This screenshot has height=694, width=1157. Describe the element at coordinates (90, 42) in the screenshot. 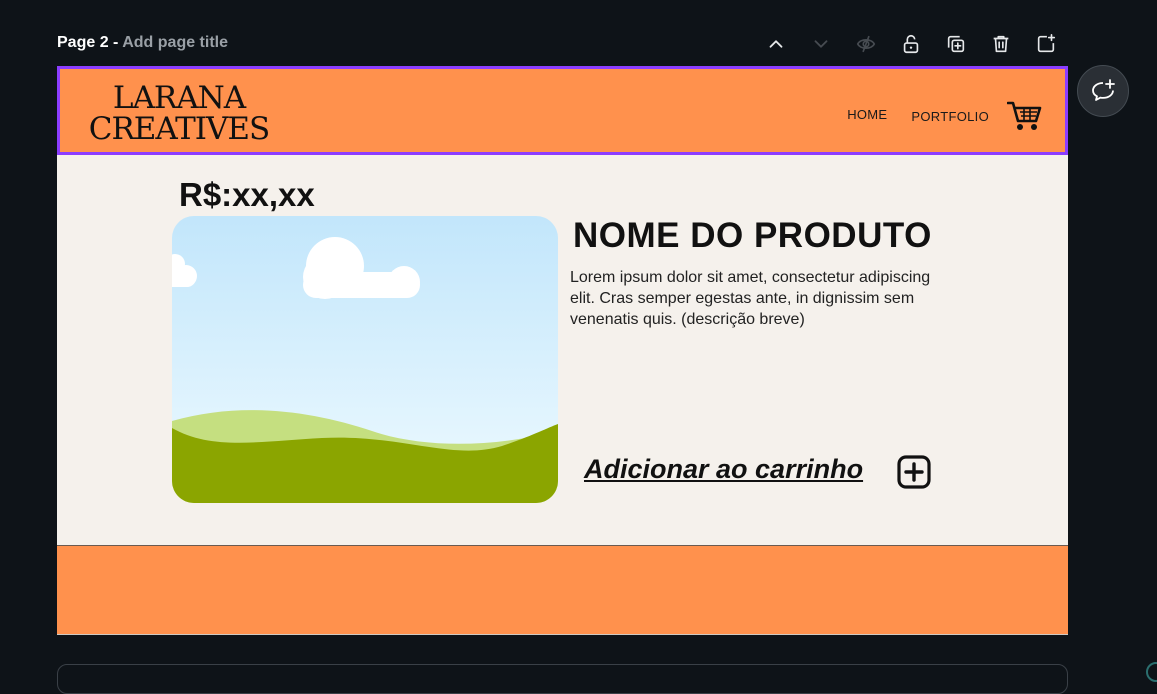

I see `page-number-label: Page 2 -` at that location.